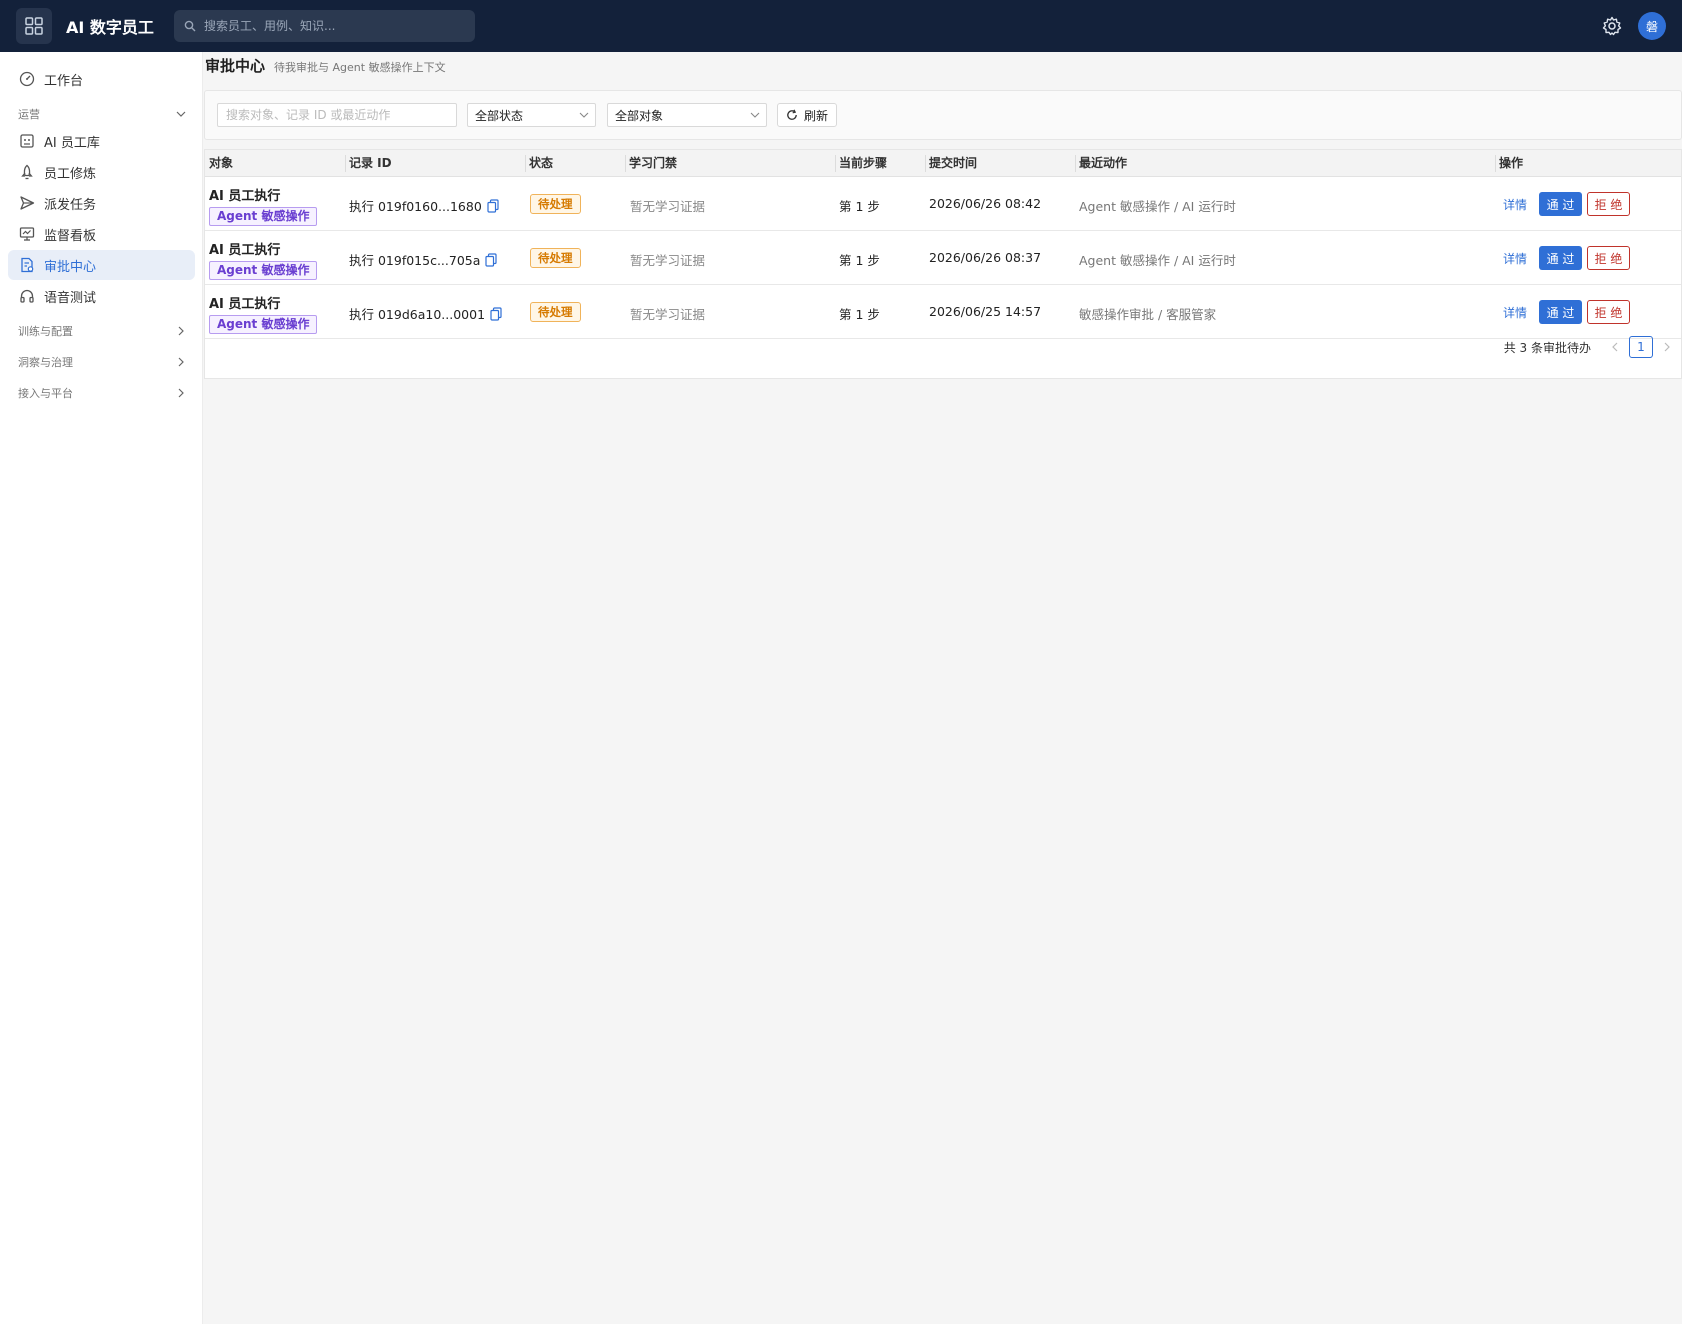 Image resolution: width=1682 pixels, height=1324 pixels. Describe the element at coordinates (70, 174) in the screenshot. I see `sidebar-item-label: 员工修炼` at that location.